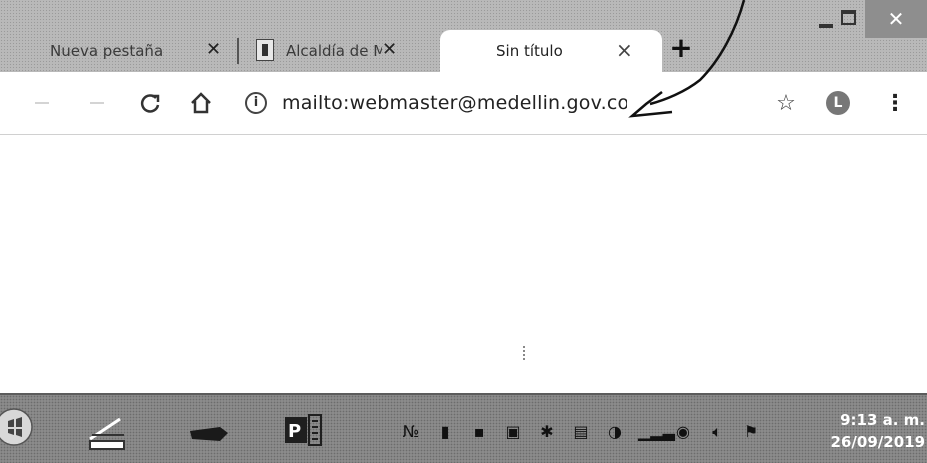 Image resolution: width=927 pixels, height=463 pixels. I want to click on action-center-flag-icon: ⚑, so click(751, 432).